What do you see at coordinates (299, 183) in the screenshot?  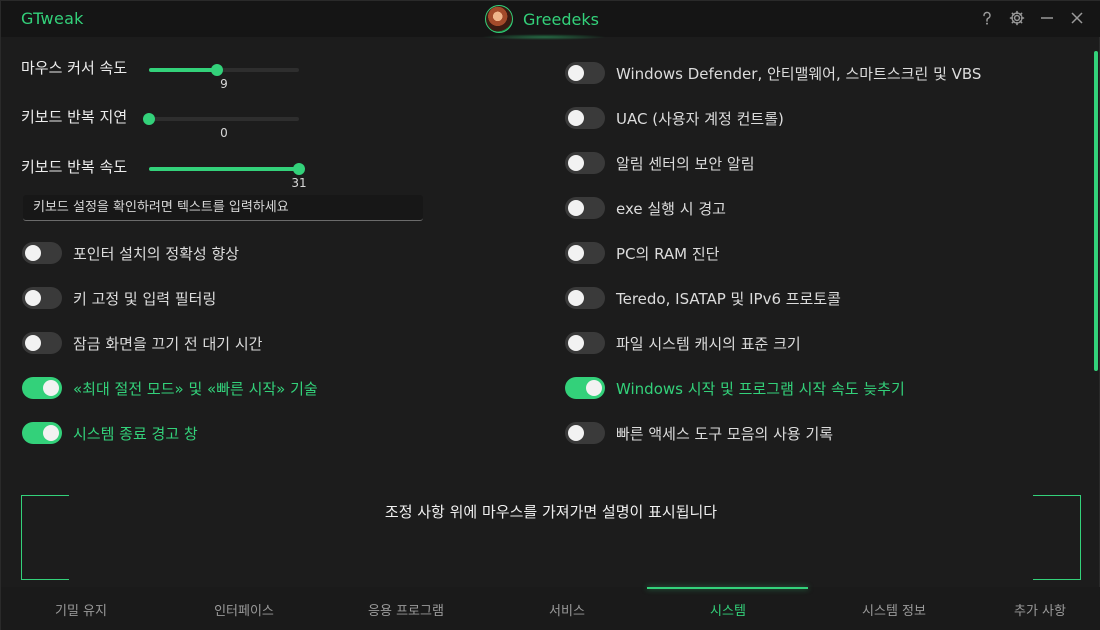 I see `slider-value: 31` at bounding box center [299, 183].